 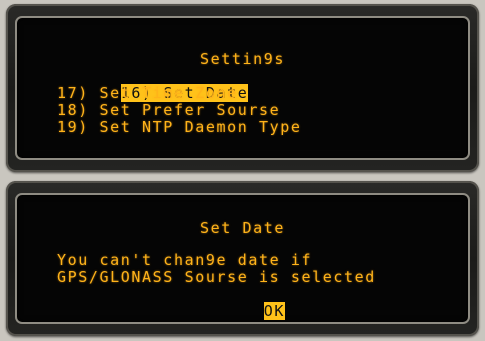 What do you see at coordinates (274, 311) in the screenshot?
I see `ok-button: OK` at bounding box center [274, 311].